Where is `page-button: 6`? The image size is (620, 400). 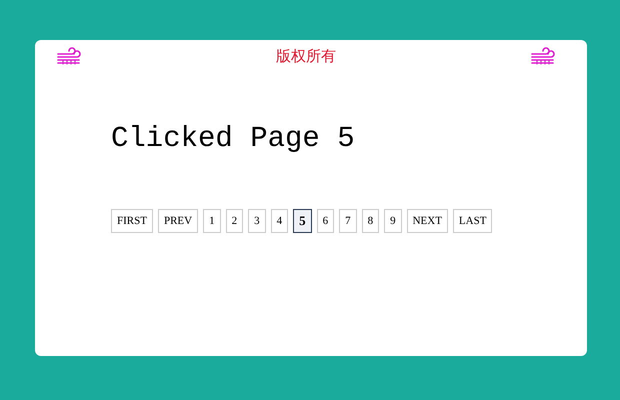
page-button: 6 is located at coordinates (325, 221).